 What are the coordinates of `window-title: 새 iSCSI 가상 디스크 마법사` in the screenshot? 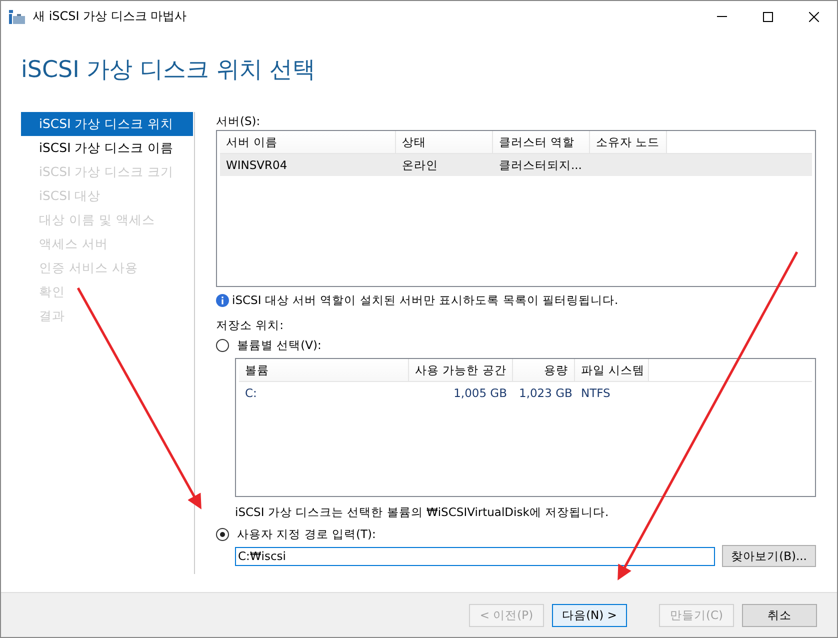 It's located at (110, 16).